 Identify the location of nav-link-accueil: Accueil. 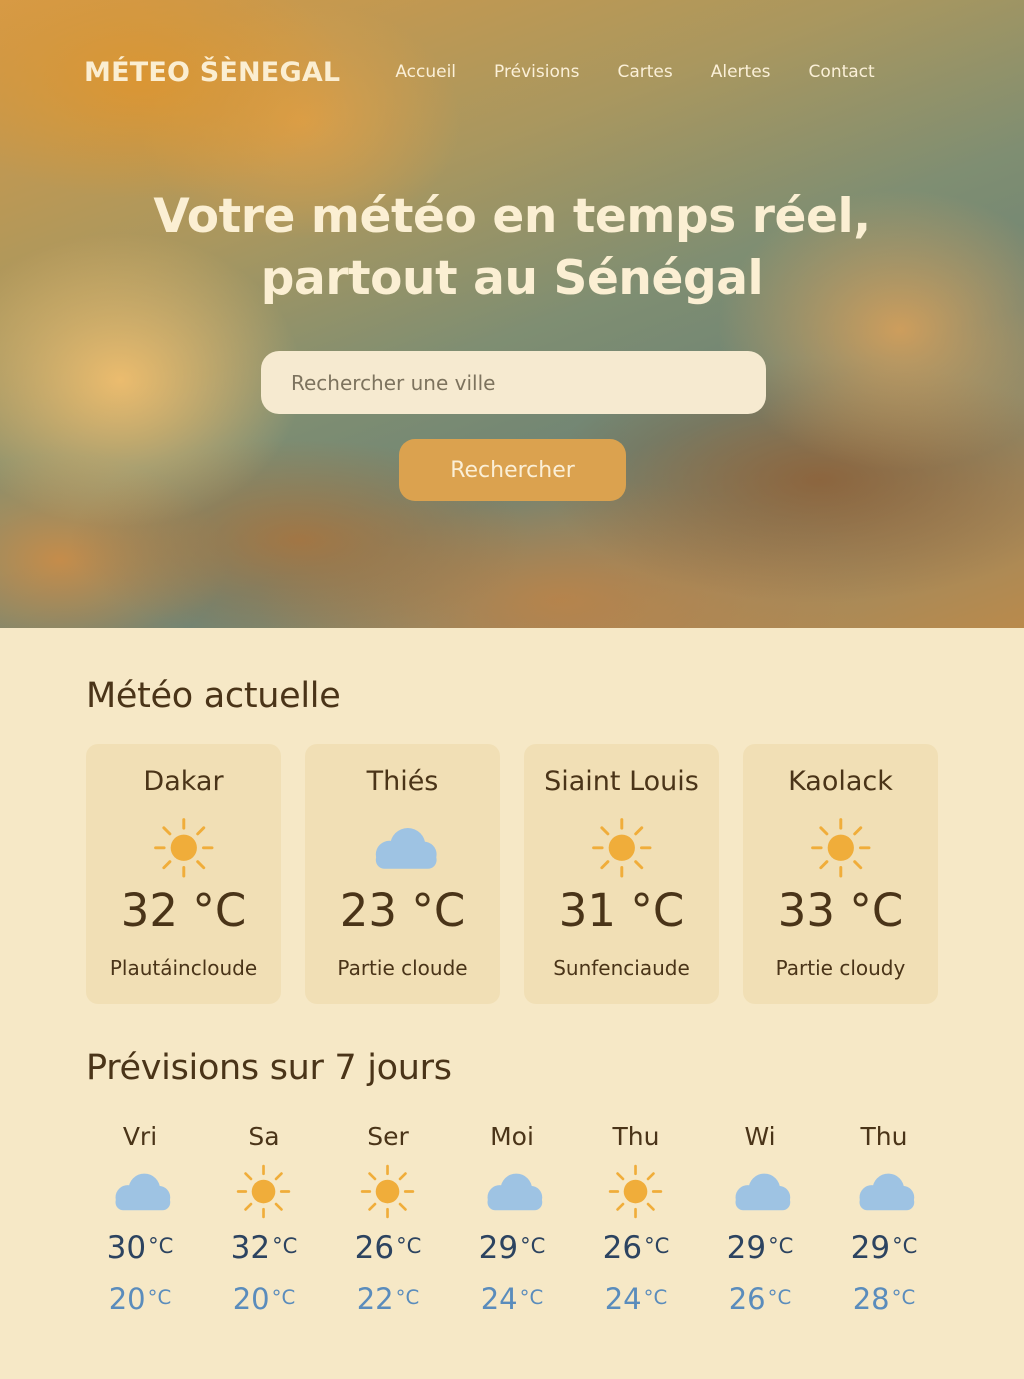
(425, 72).